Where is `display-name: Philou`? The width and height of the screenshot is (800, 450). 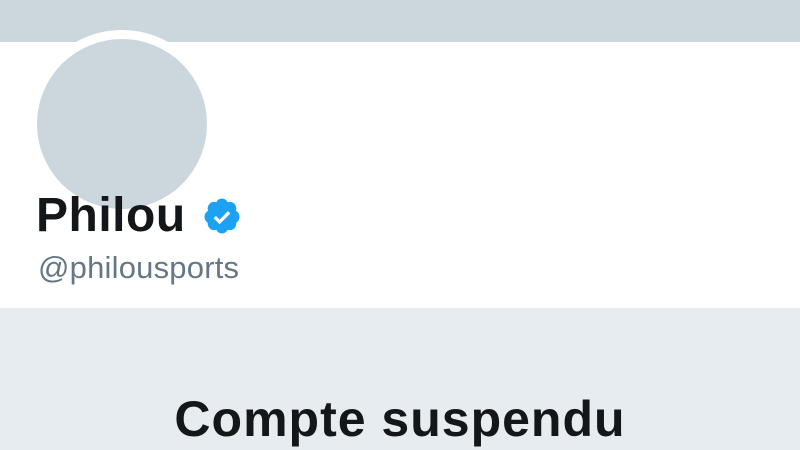
display-name: Philou is located at coordinates (111, 215).